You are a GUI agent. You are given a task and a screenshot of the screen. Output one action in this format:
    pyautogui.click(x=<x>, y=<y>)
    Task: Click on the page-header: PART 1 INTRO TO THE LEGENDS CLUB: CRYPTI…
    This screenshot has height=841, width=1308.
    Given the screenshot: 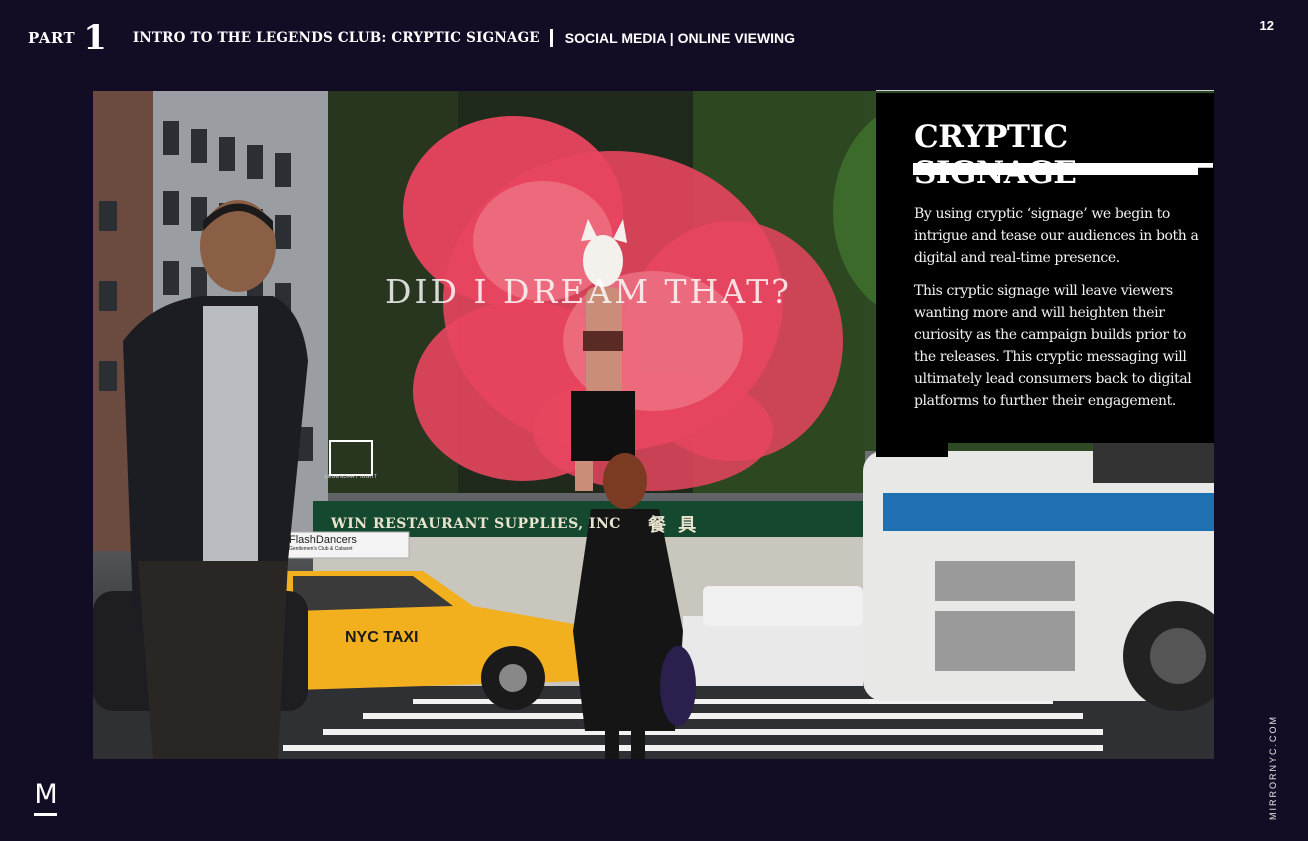 What is the action you would take?
    pyautogui.click(x=411, y=38)
    